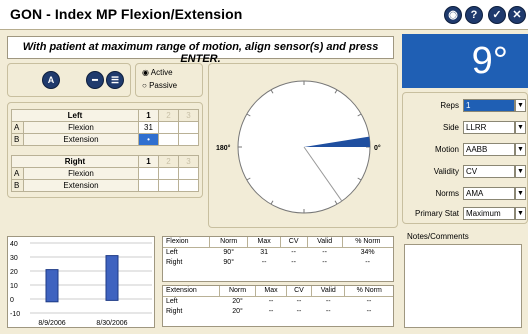 This screenshot has height=334, width=528. What do you see at coordinates (161, 72) in the screenshot?
I see `active-label: Active` at bounding box center [161, 72].